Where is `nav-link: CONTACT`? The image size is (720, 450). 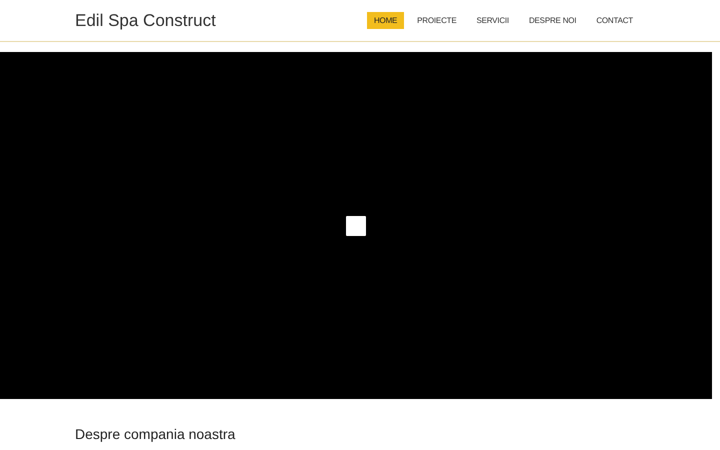 nav-link: CONTACT is located at coordinates (614, 20).